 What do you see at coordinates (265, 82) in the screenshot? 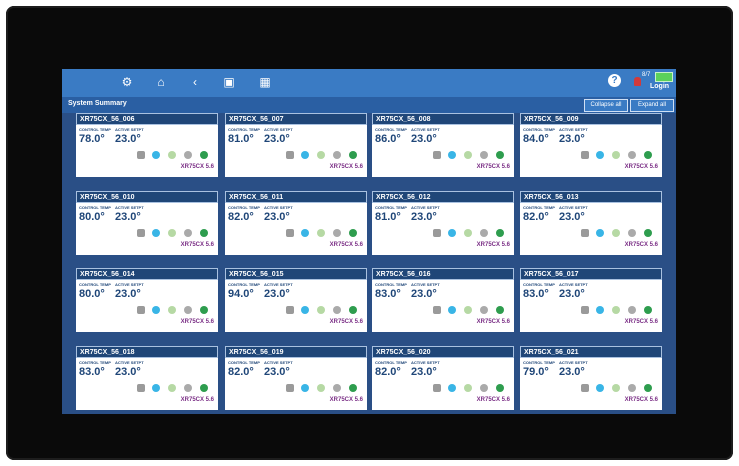
I see `calendar-icon: ▦` at bounding box center [265, 82].